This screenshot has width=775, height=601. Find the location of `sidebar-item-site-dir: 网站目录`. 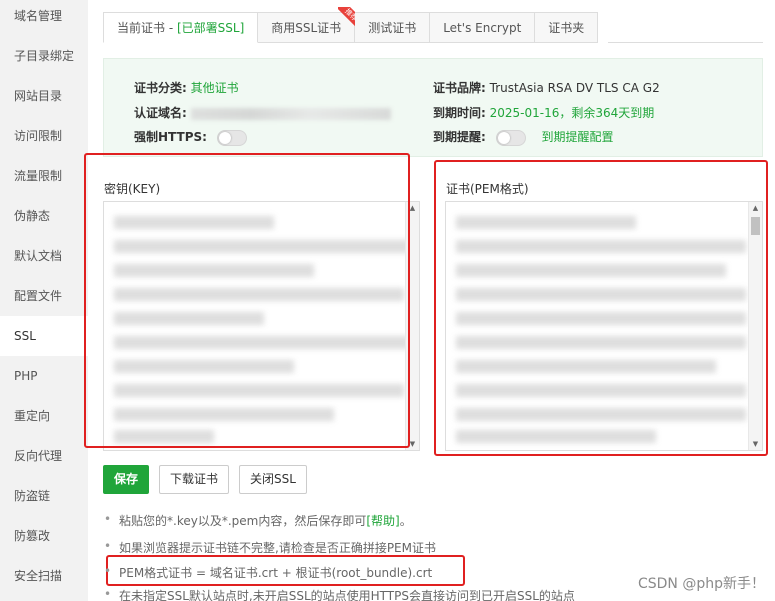

sidebar-item-site-dir: 网站目录 is located at coordinates (44, 96).